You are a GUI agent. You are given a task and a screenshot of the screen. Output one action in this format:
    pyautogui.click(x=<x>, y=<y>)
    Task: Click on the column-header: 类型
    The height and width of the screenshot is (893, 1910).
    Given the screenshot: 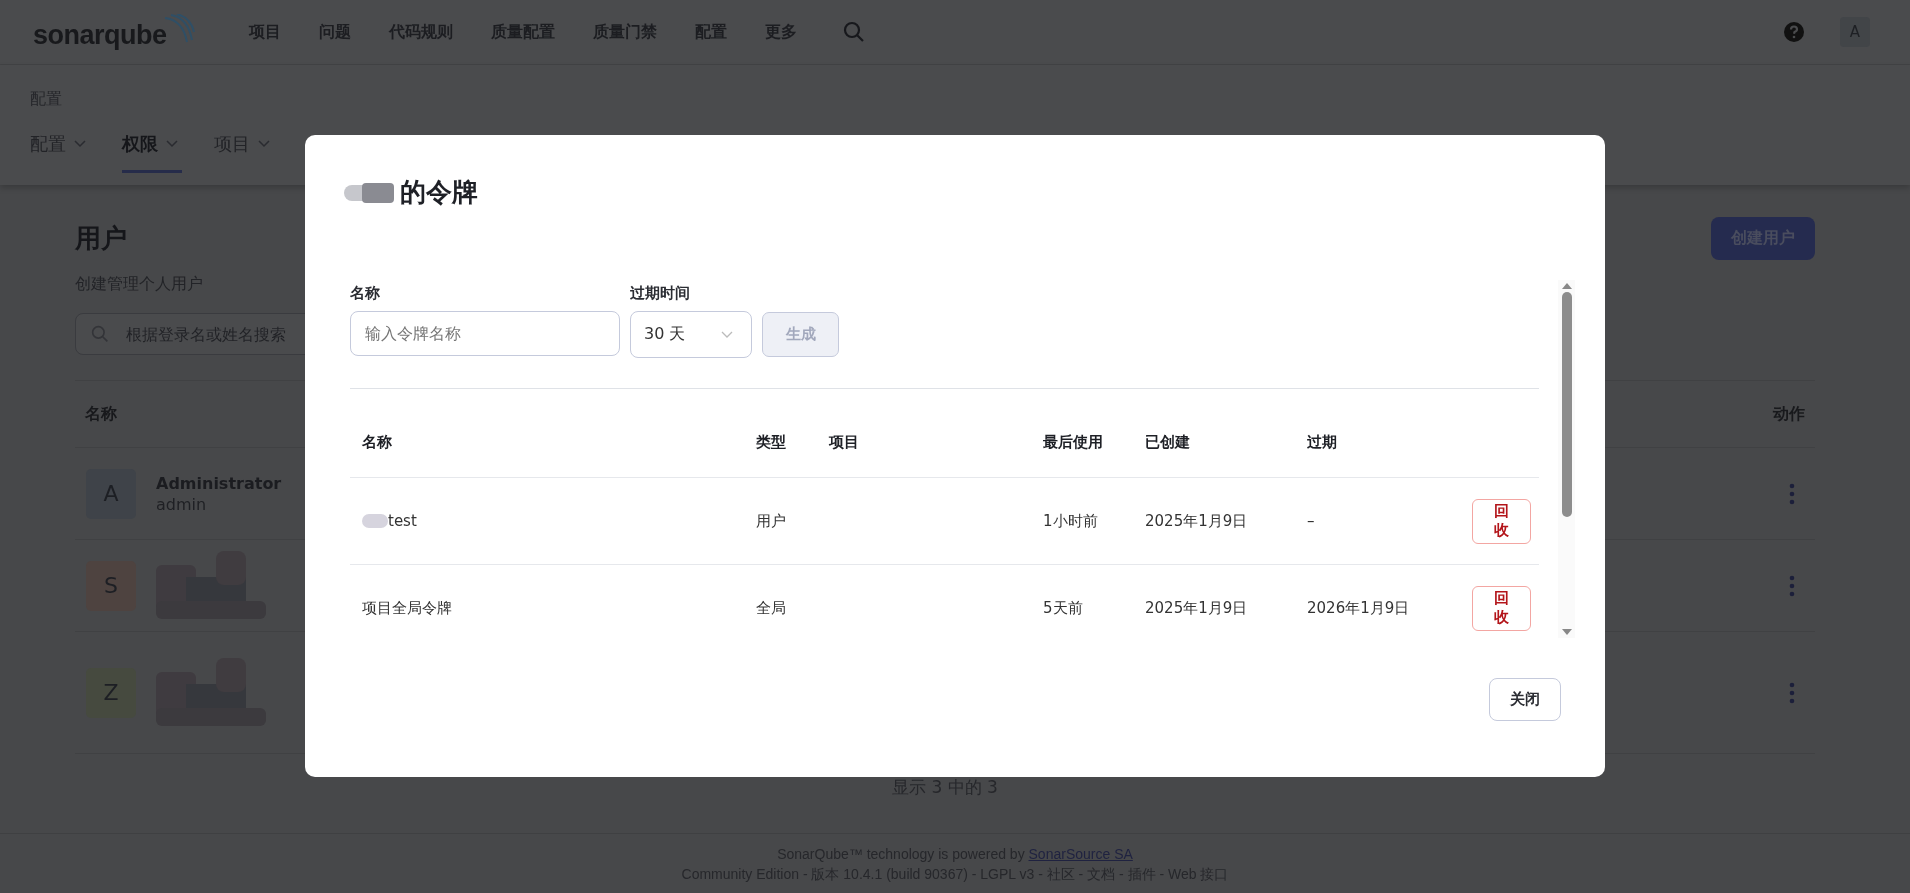 What is the action you would take?
    pyautogui.click(x=771, y=442)
    